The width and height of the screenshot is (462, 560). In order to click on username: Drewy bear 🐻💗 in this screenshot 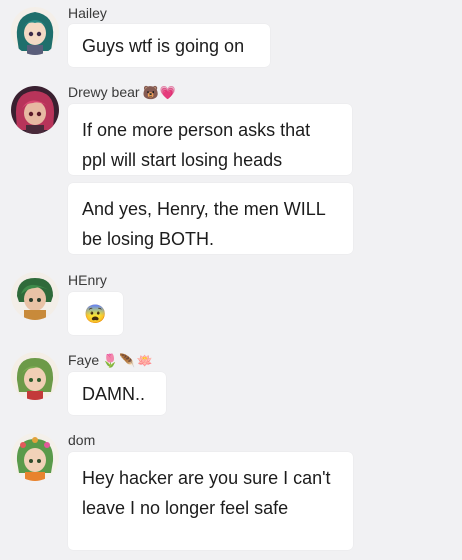, I will do `click(122, 92)`.